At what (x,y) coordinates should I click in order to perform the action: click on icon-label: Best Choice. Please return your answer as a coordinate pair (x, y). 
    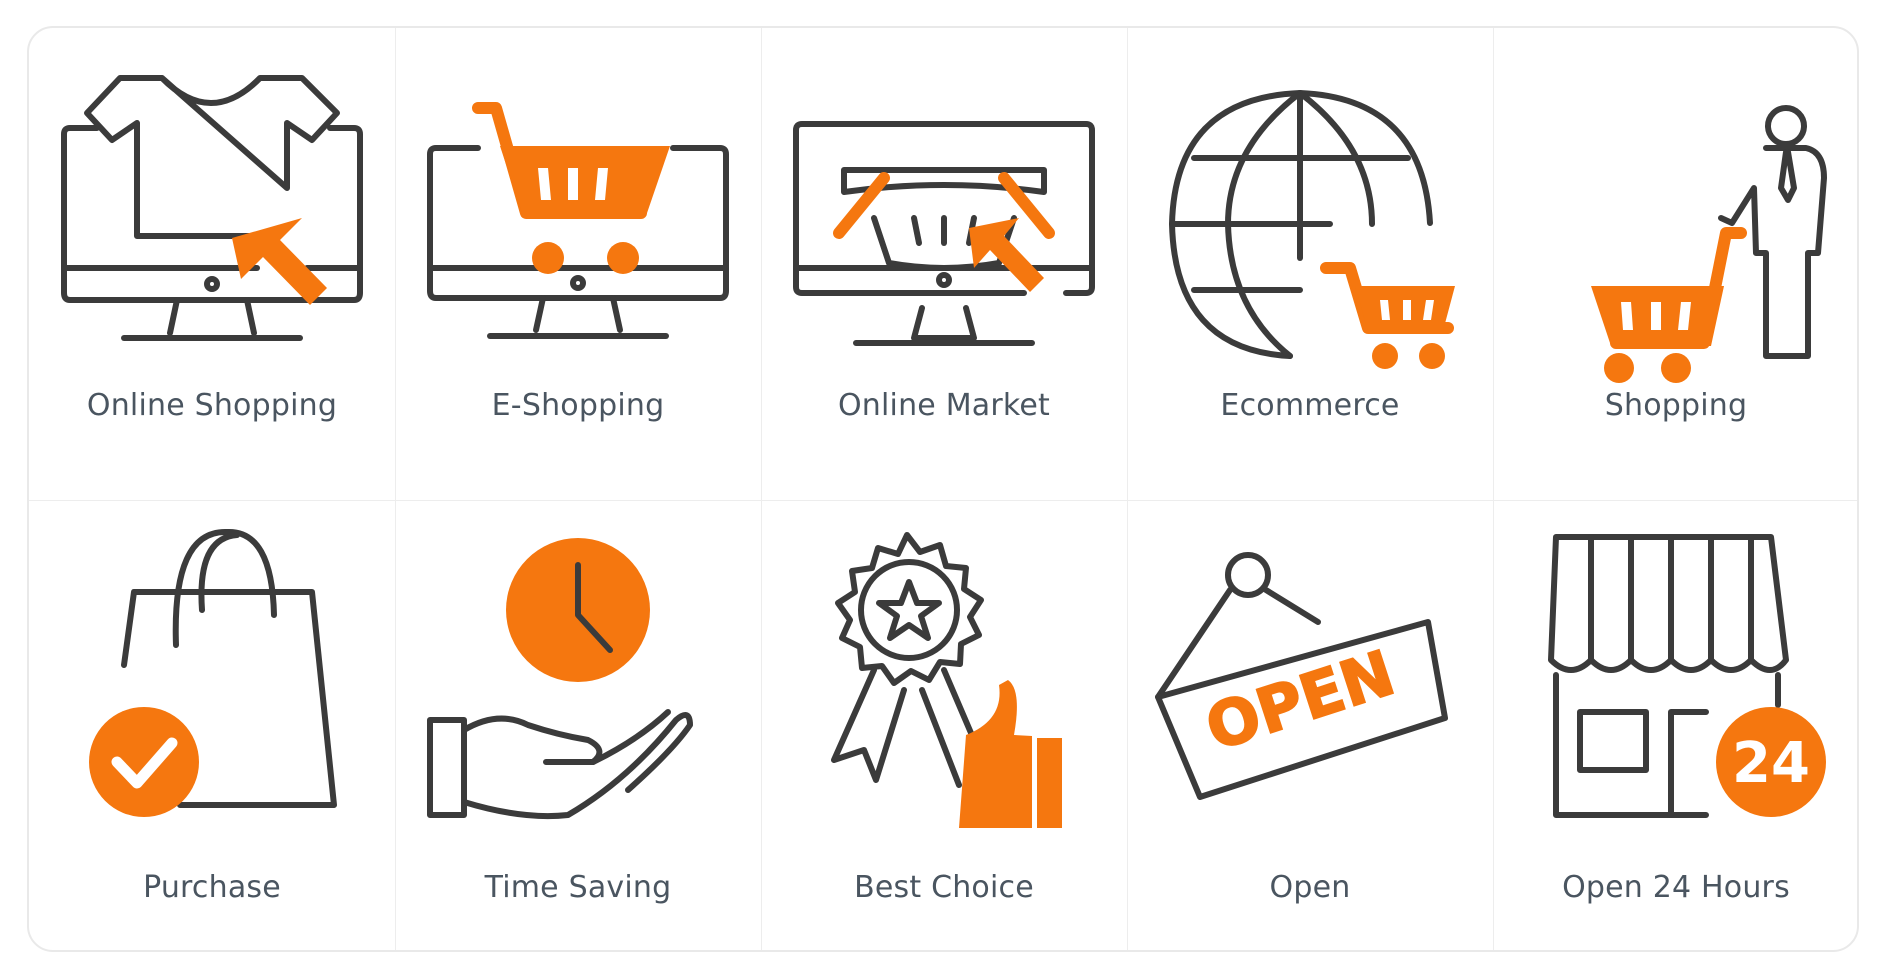
    Looking at the image, I should click on (944, 887).